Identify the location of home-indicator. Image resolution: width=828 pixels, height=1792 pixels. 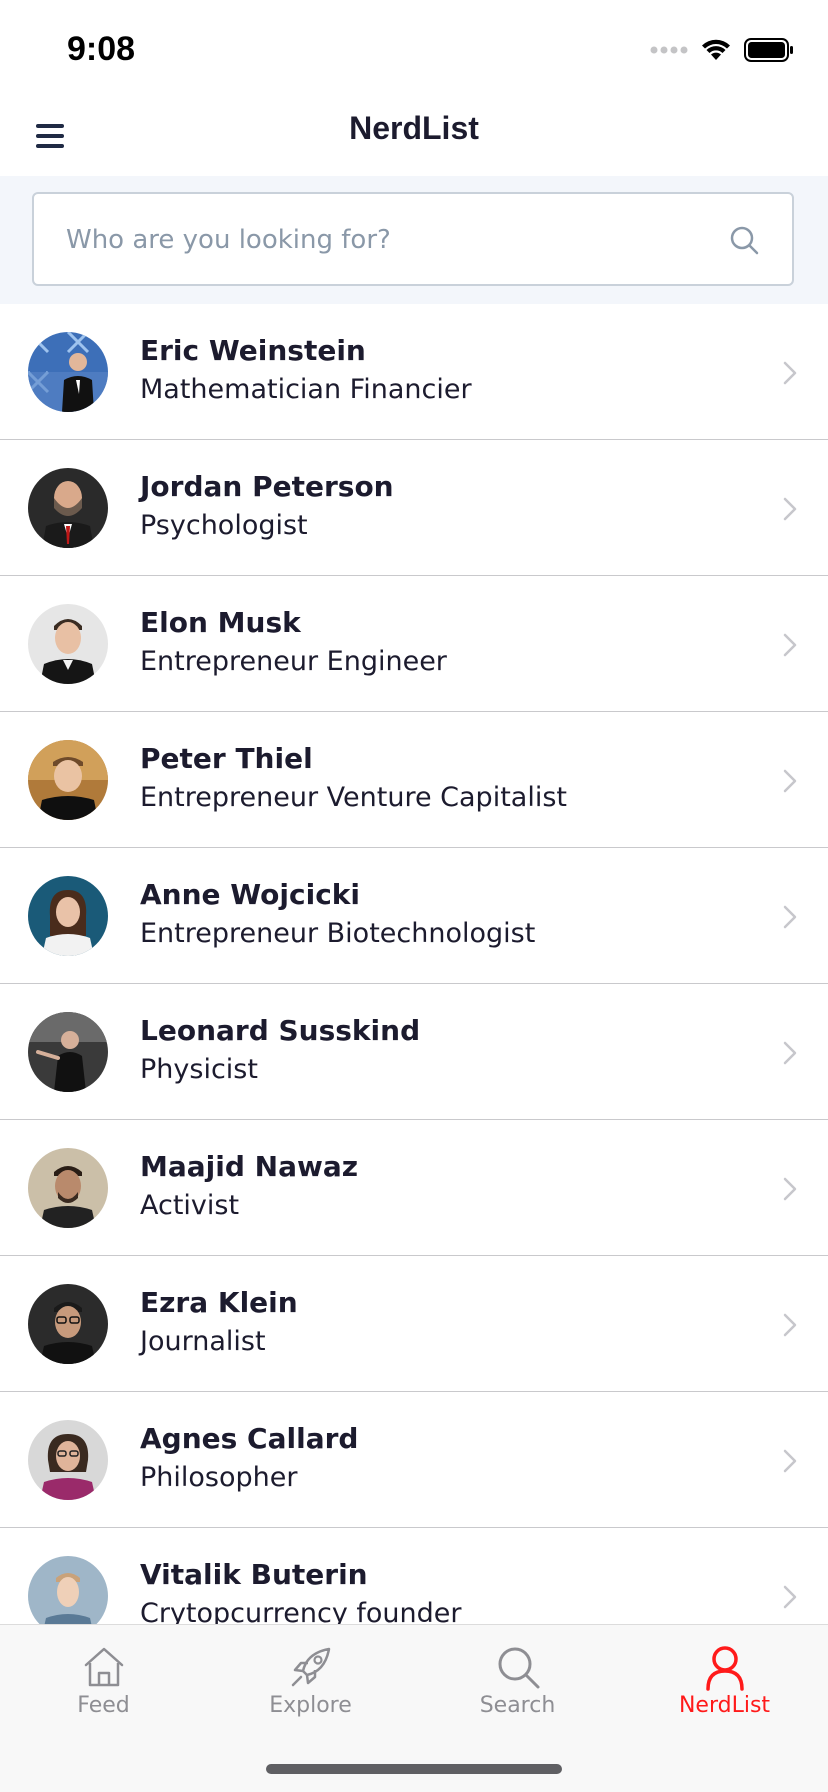
(414, 1769).